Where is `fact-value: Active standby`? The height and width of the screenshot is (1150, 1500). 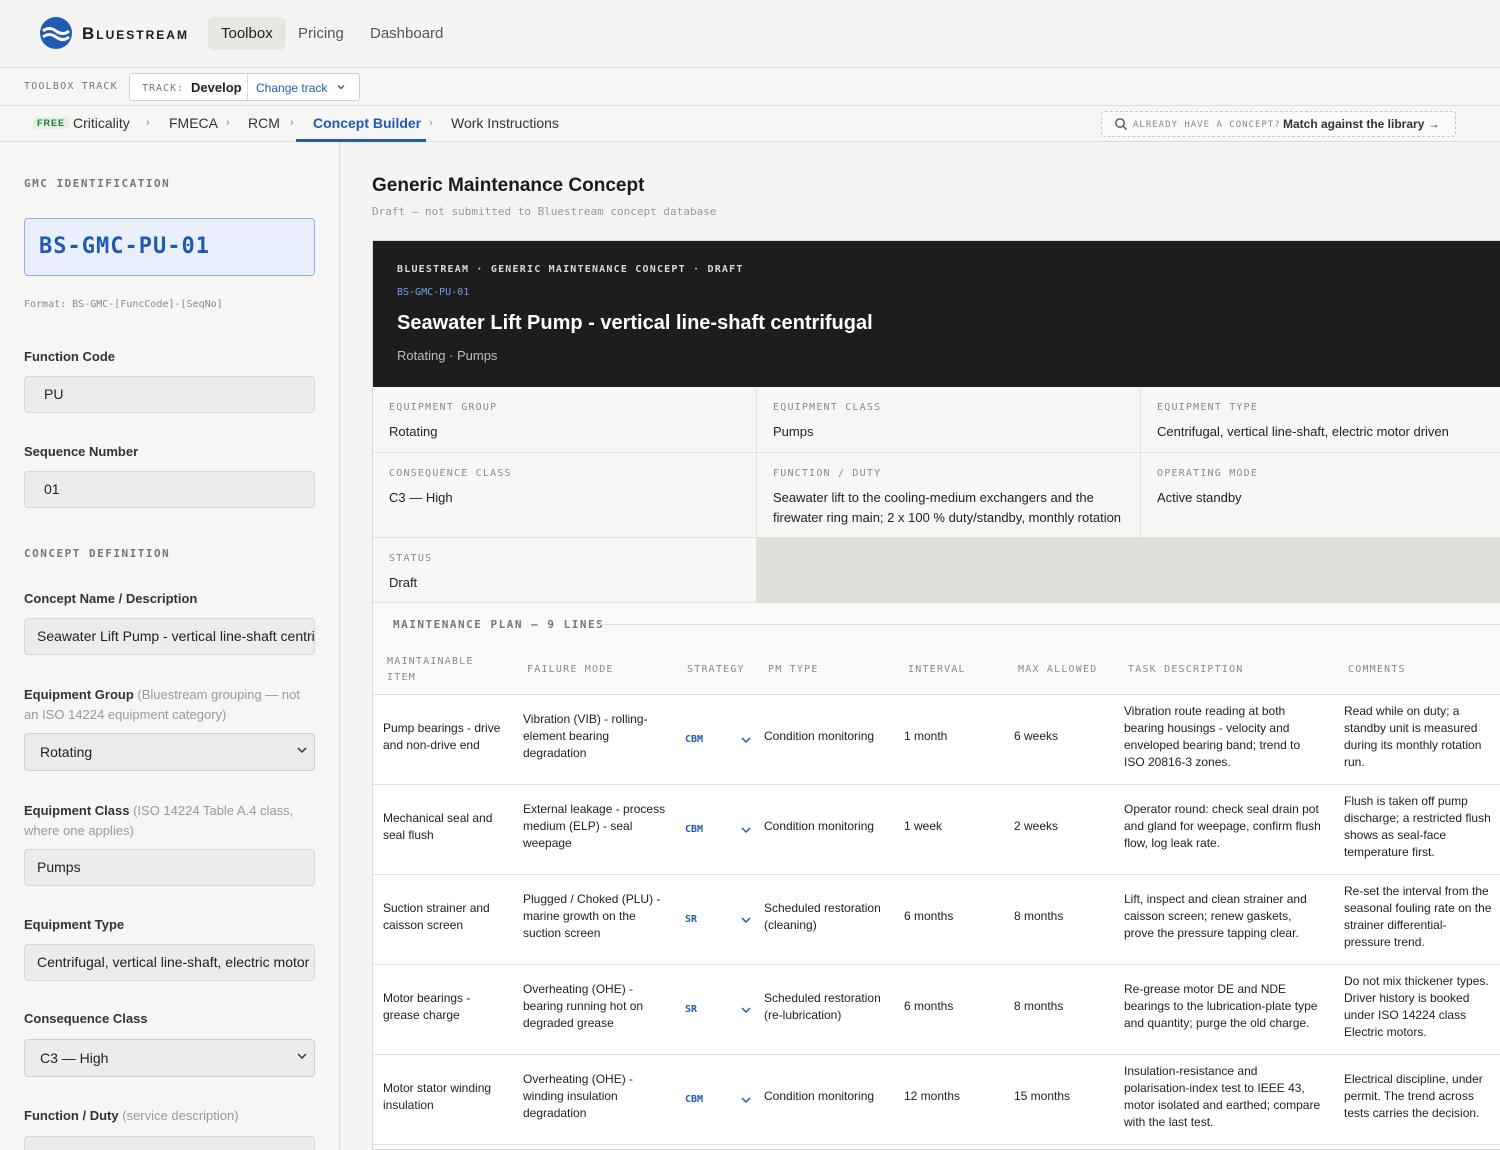
fact-value: Active standby is located at coordinates (1199, 497).